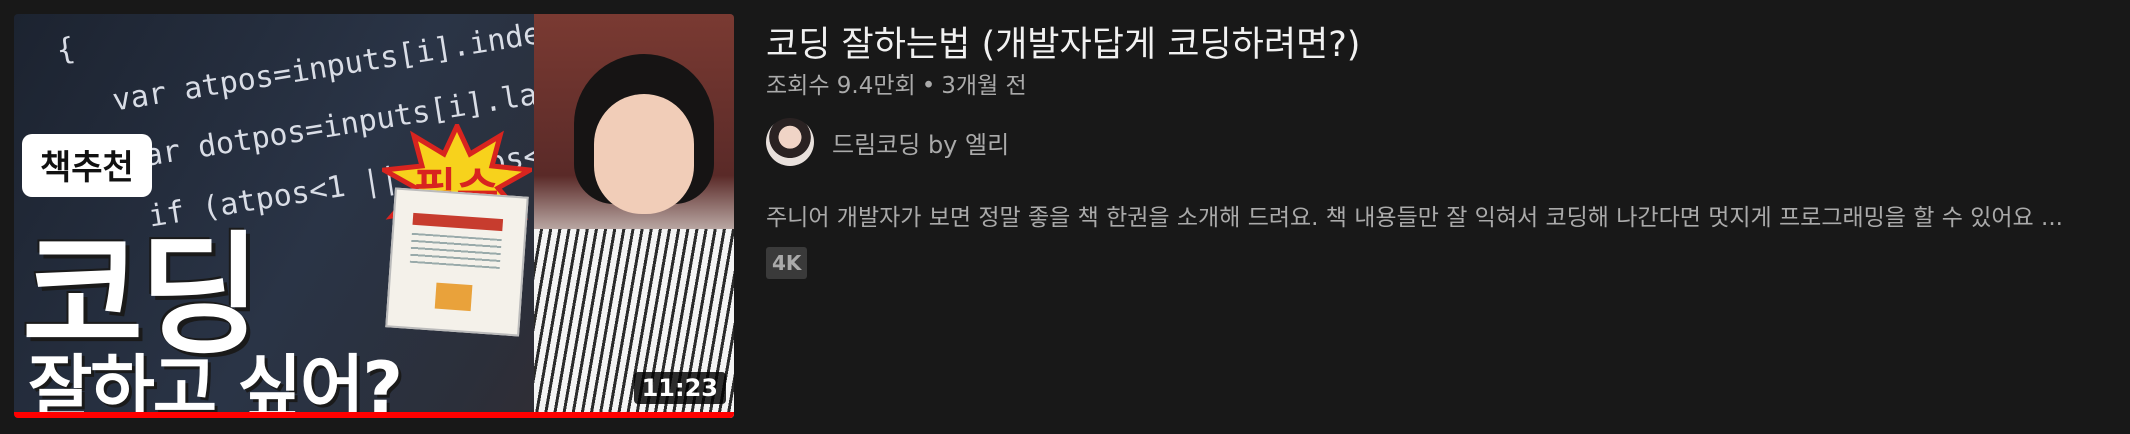 The image size is (2130, 434). I want to click on thumbnail-code-line: {, so click(66, 50).